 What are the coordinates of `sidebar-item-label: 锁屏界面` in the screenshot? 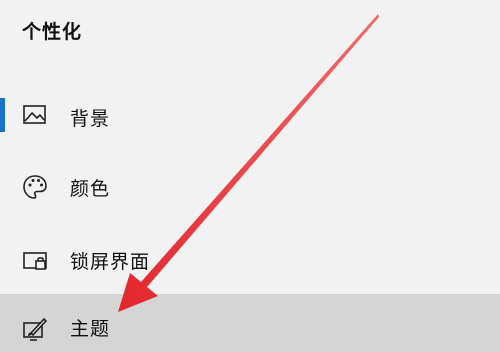 It's located at (110, 262).